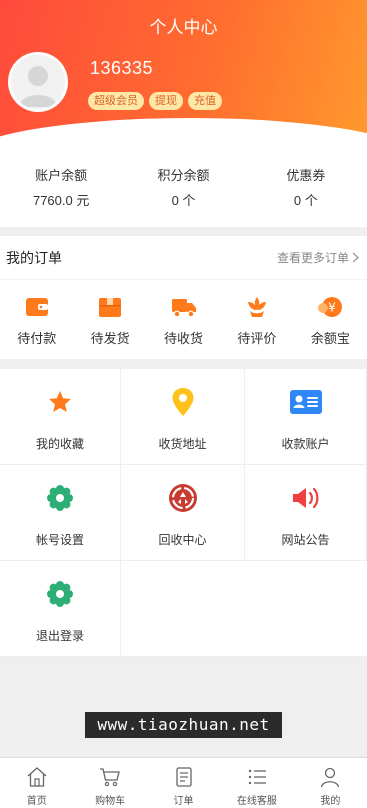 The height and width of the screenshot is (808, 367). What do you see at coordinates (110, 307) in the screenshot?
I see `box-icon` at bounding box center [110, 307].